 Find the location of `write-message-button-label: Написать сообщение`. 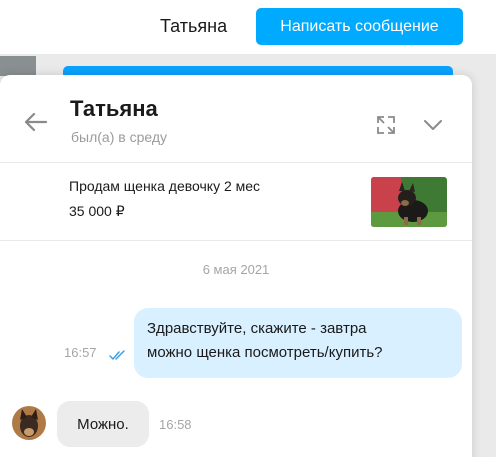

write-message-button-label: Написать сообщение is located at coordinates (359, 26).